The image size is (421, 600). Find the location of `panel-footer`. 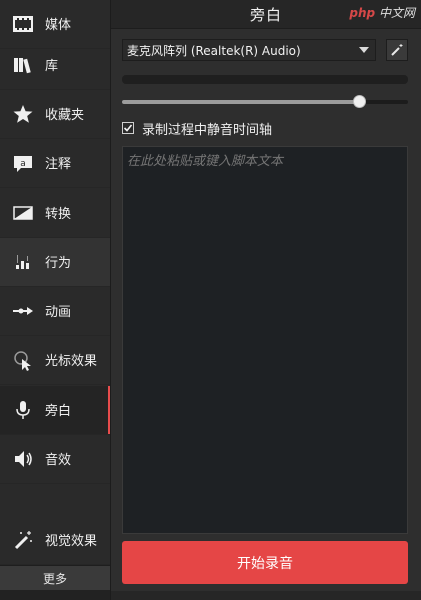

panel-footer is located at coordinates (266, 595).